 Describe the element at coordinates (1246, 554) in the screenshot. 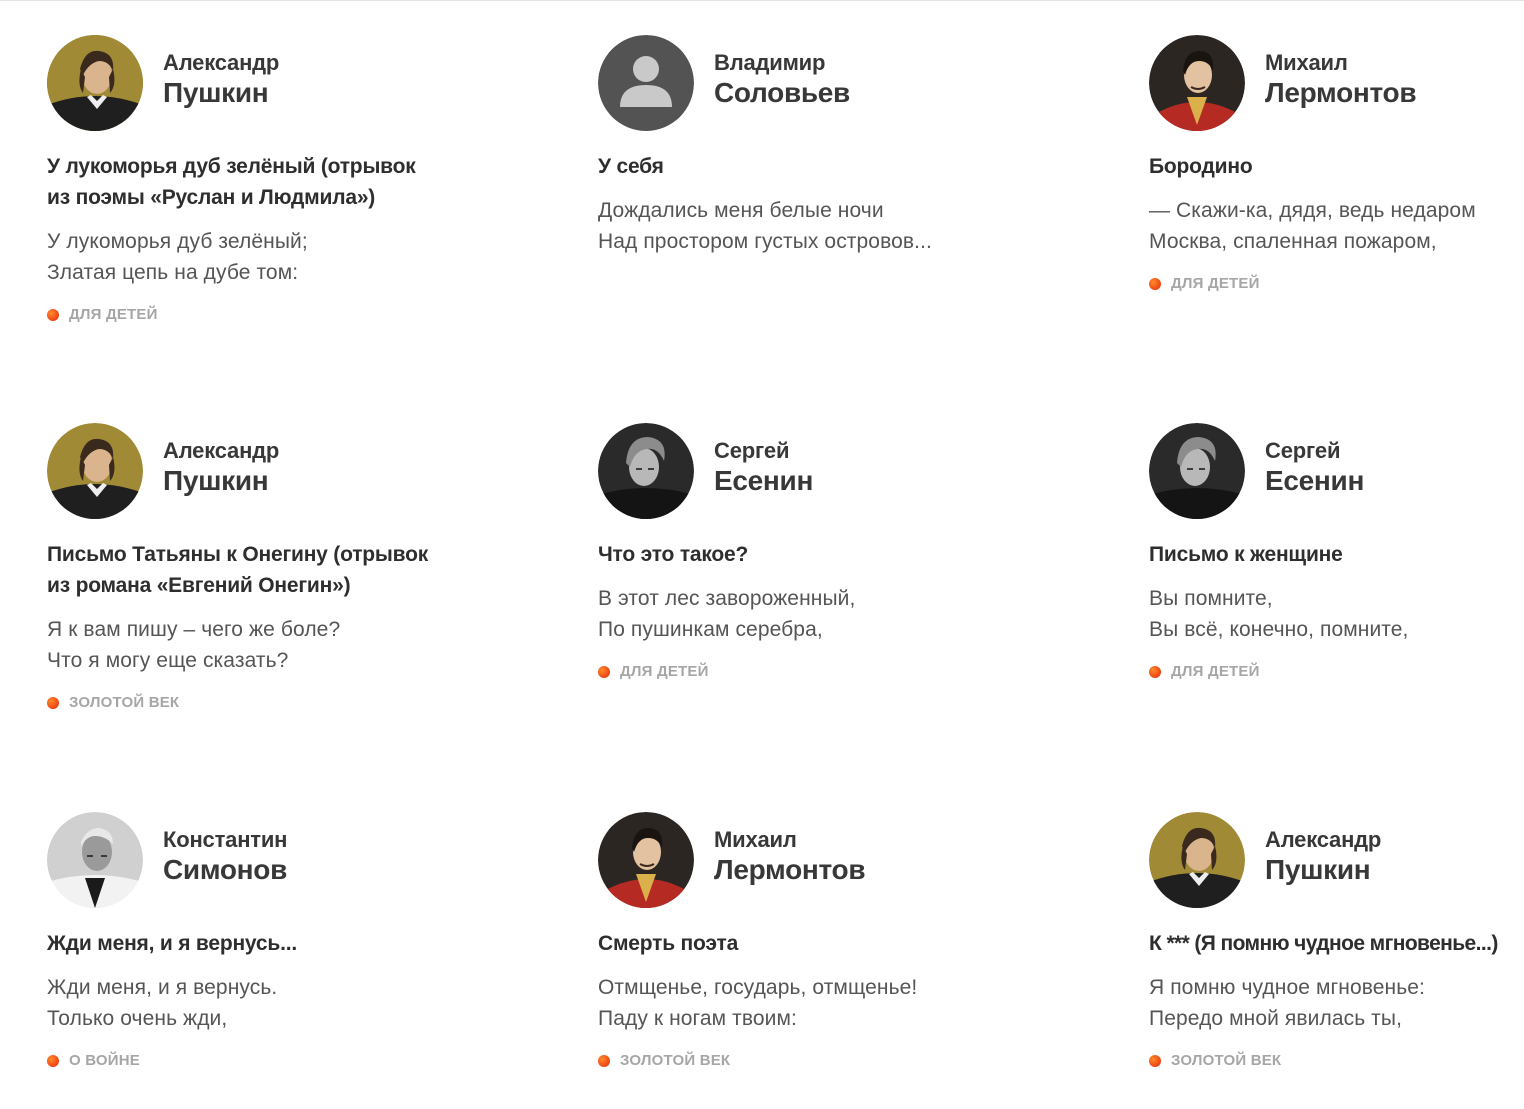

I see `poem-title-line: Письмо к женщине` at that location.